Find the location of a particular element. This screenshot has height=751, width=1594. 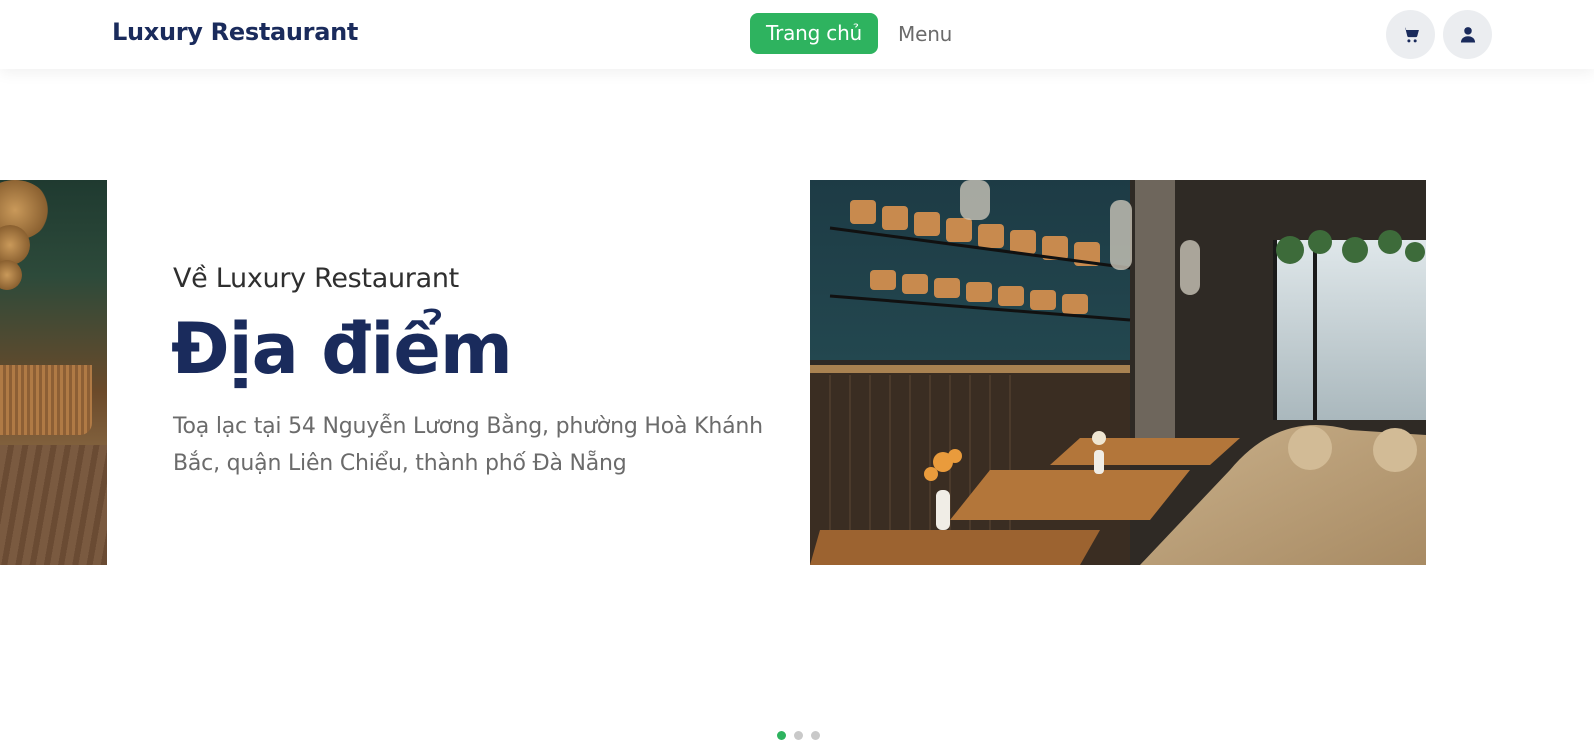

top-navbar: Luxury Restaurant Trang chủ Menu is located at coordinates (797, 34).